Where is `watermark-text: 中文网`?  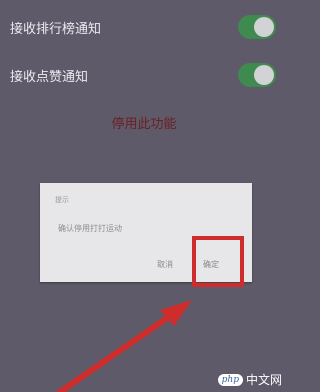 watermark-text: 中文网 is located at coordinates (263, 380).